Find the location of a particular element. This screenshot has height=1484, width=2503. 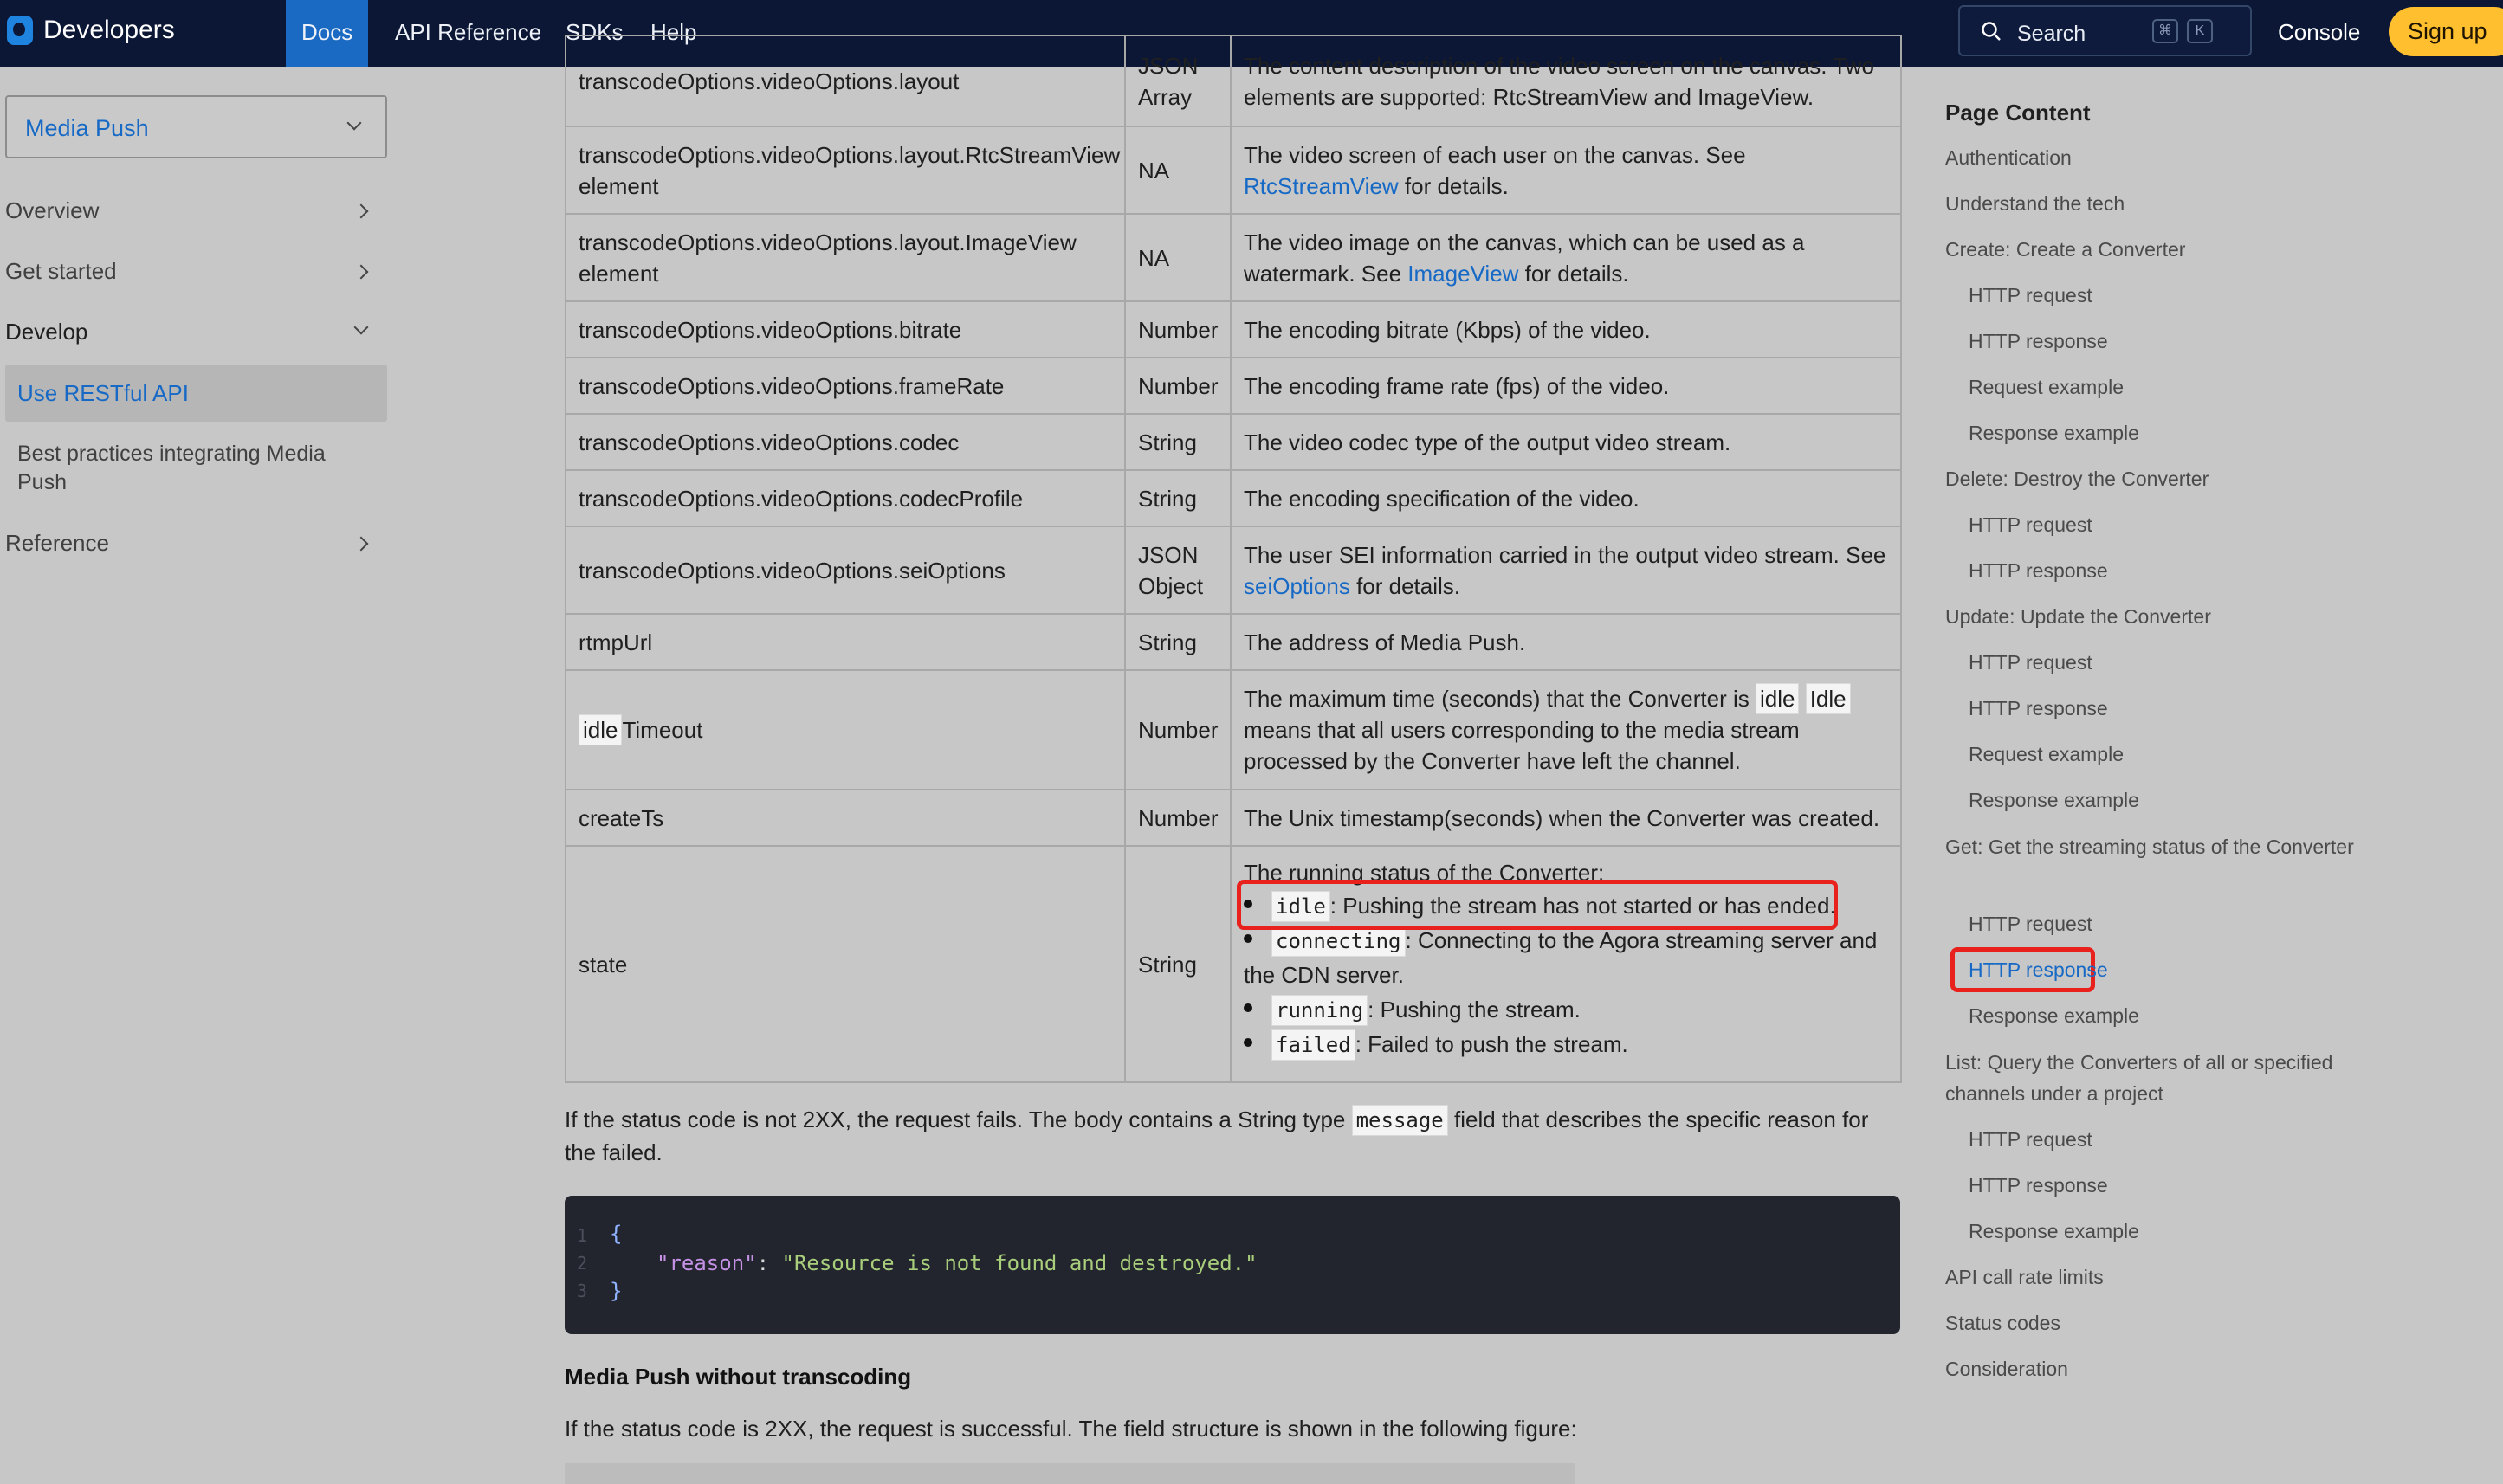

shortcut-cmd-key: ⌘ is located at coordinates (2165, 31).